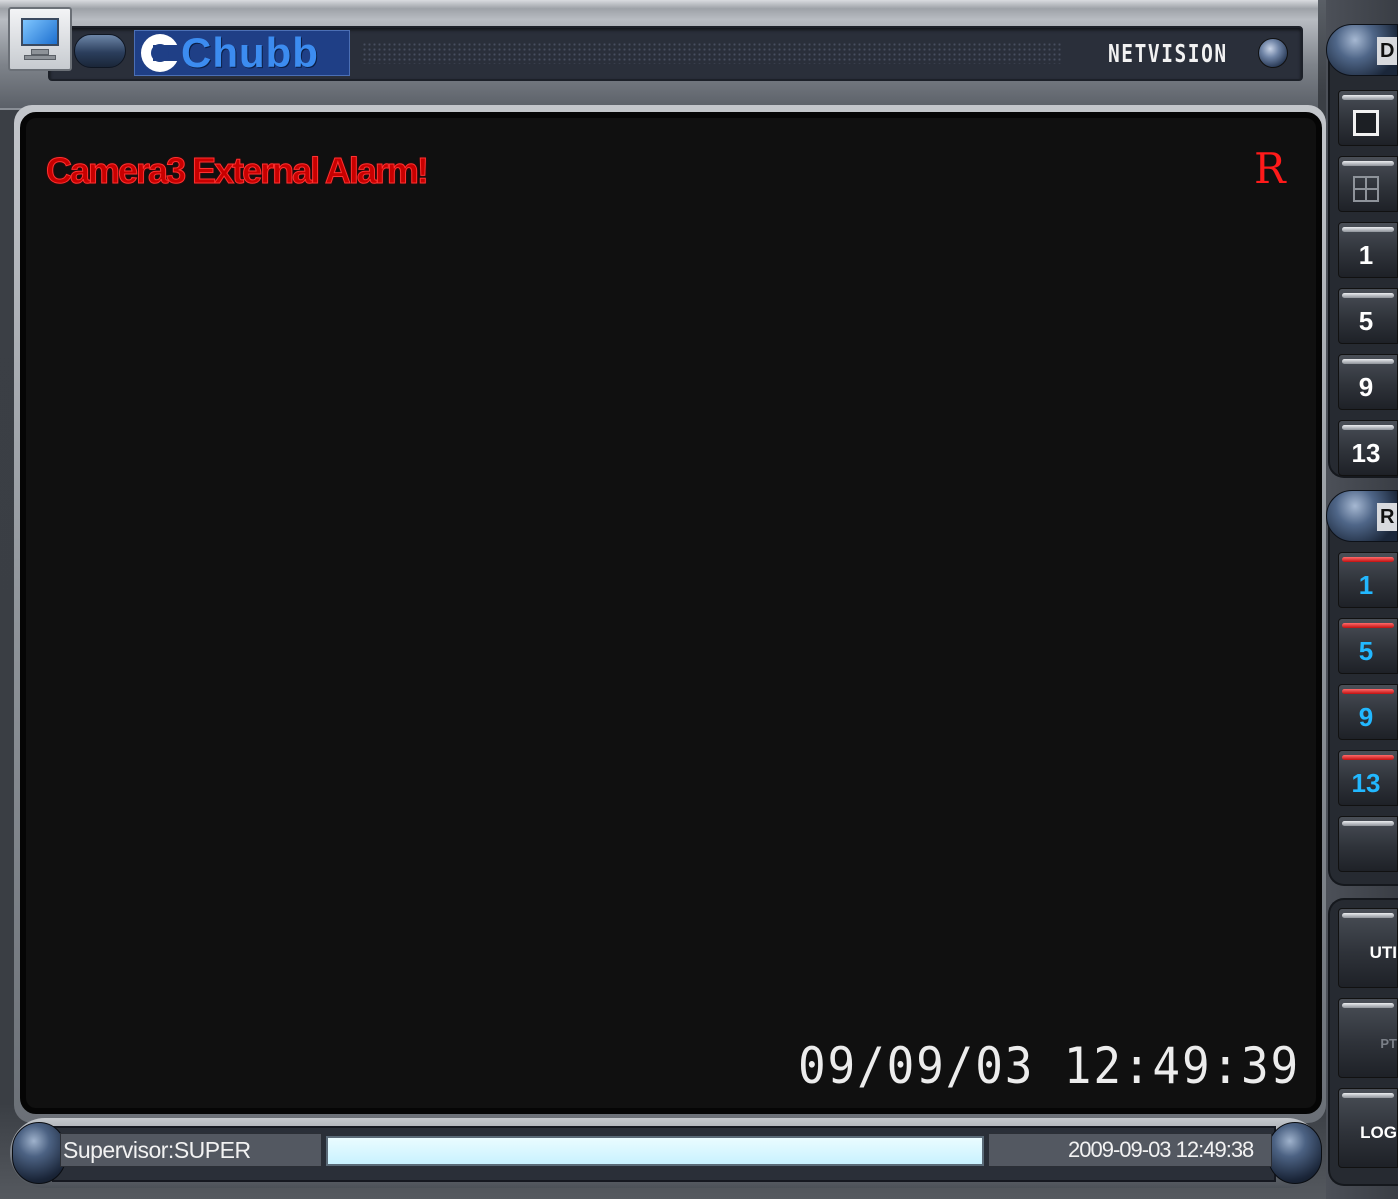 This screenshot has height=1199, width=1398. I want to click on display-channel-9-button: 9, so click(1368, 382).